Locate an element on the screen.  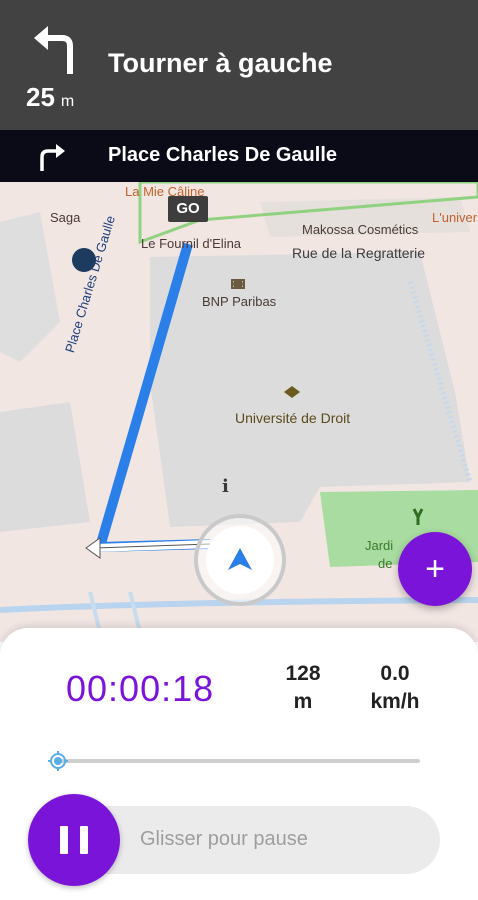
svg-text: i is located at coordinates (225, 486).